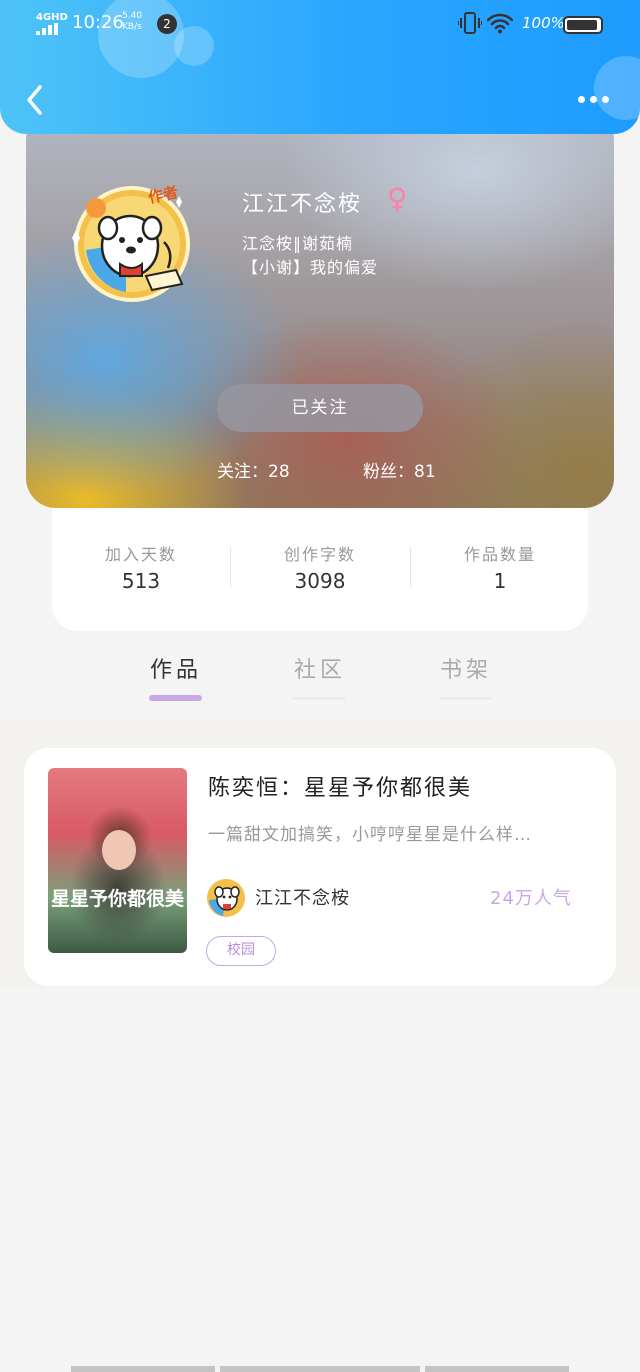 This screenshot has width=640, height=1372. What do you see at coordinates (34, 100) in the screenshot?
I see `chevron-left-icon` at bounding box center [34, 100].